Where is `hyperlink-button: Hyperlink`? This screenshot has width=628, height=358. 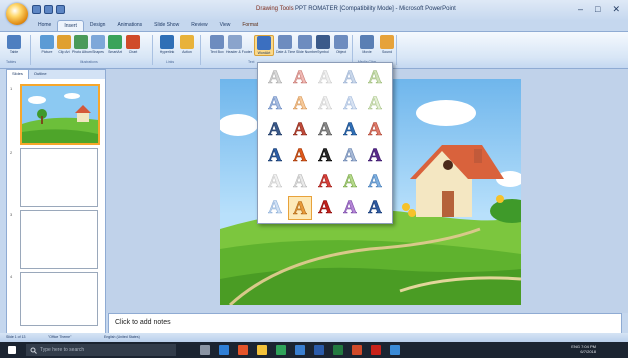 hyperlink-button: Hyperlink is located at coordinates (167, 44).